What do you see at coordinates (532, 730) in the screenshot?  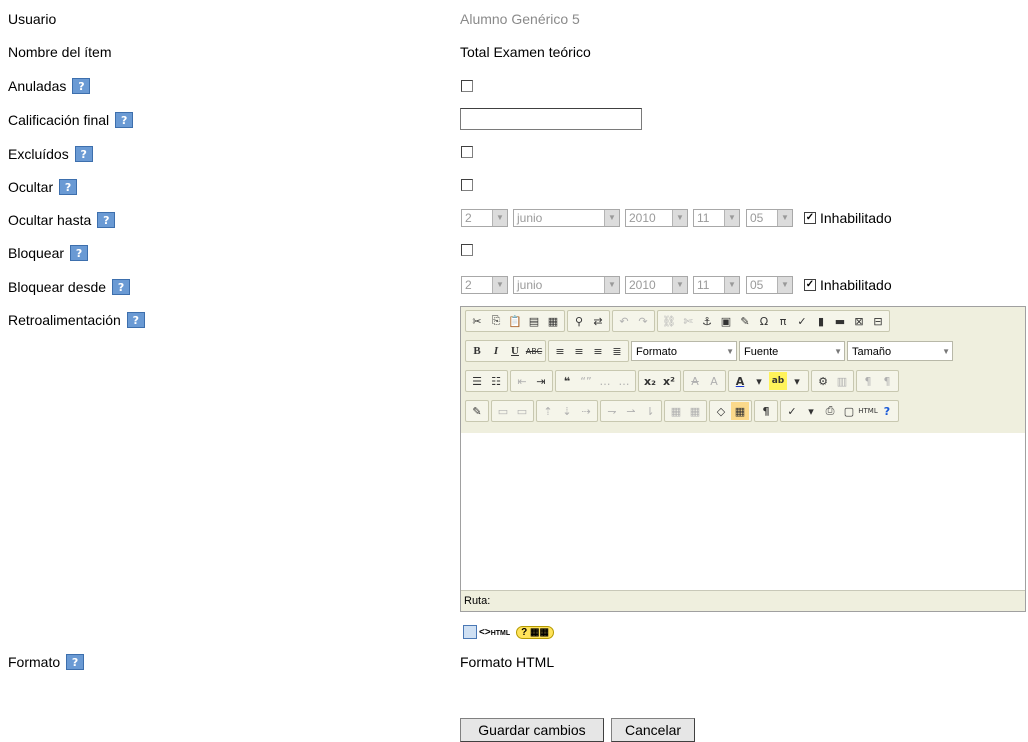 I see `save-button: Guardar cambios` at bounding box center [532, 730].